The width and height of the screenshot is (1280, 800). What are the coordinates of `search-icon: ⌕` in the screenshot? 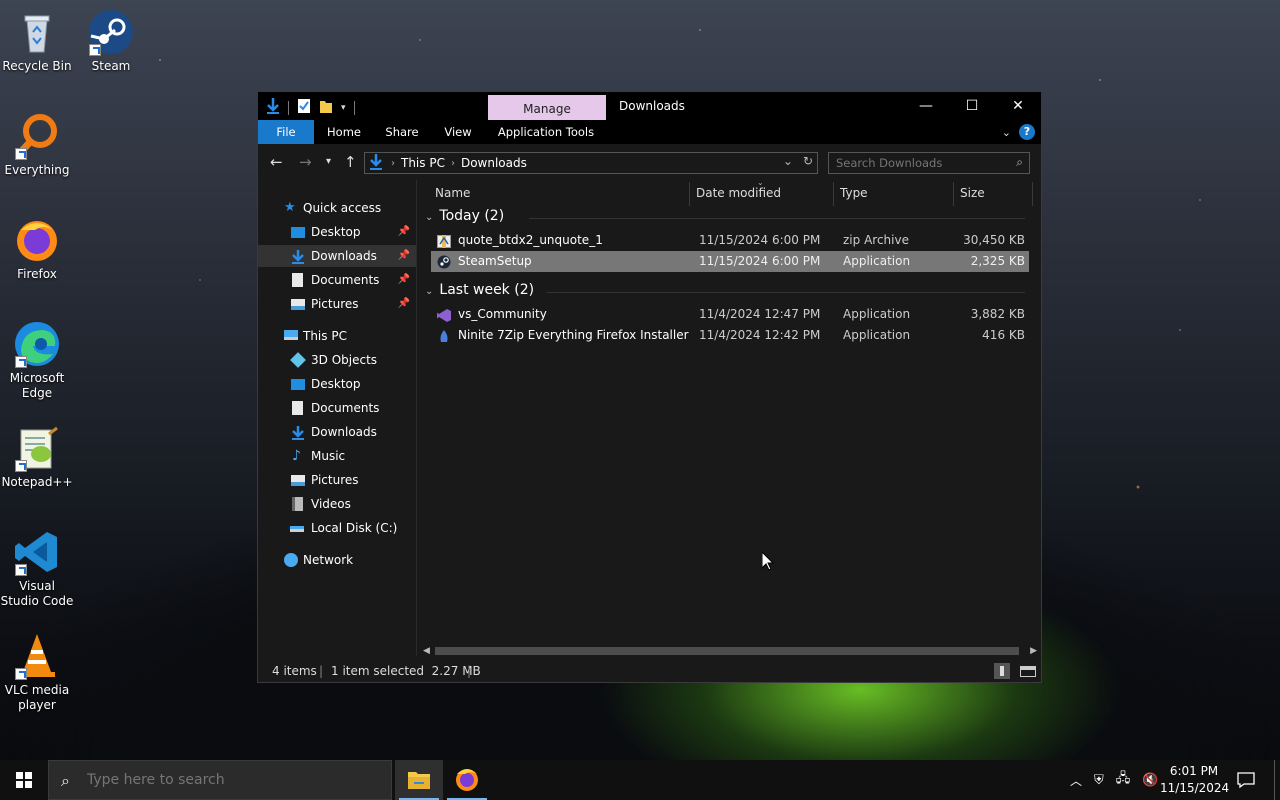 It's located at (65, 780).